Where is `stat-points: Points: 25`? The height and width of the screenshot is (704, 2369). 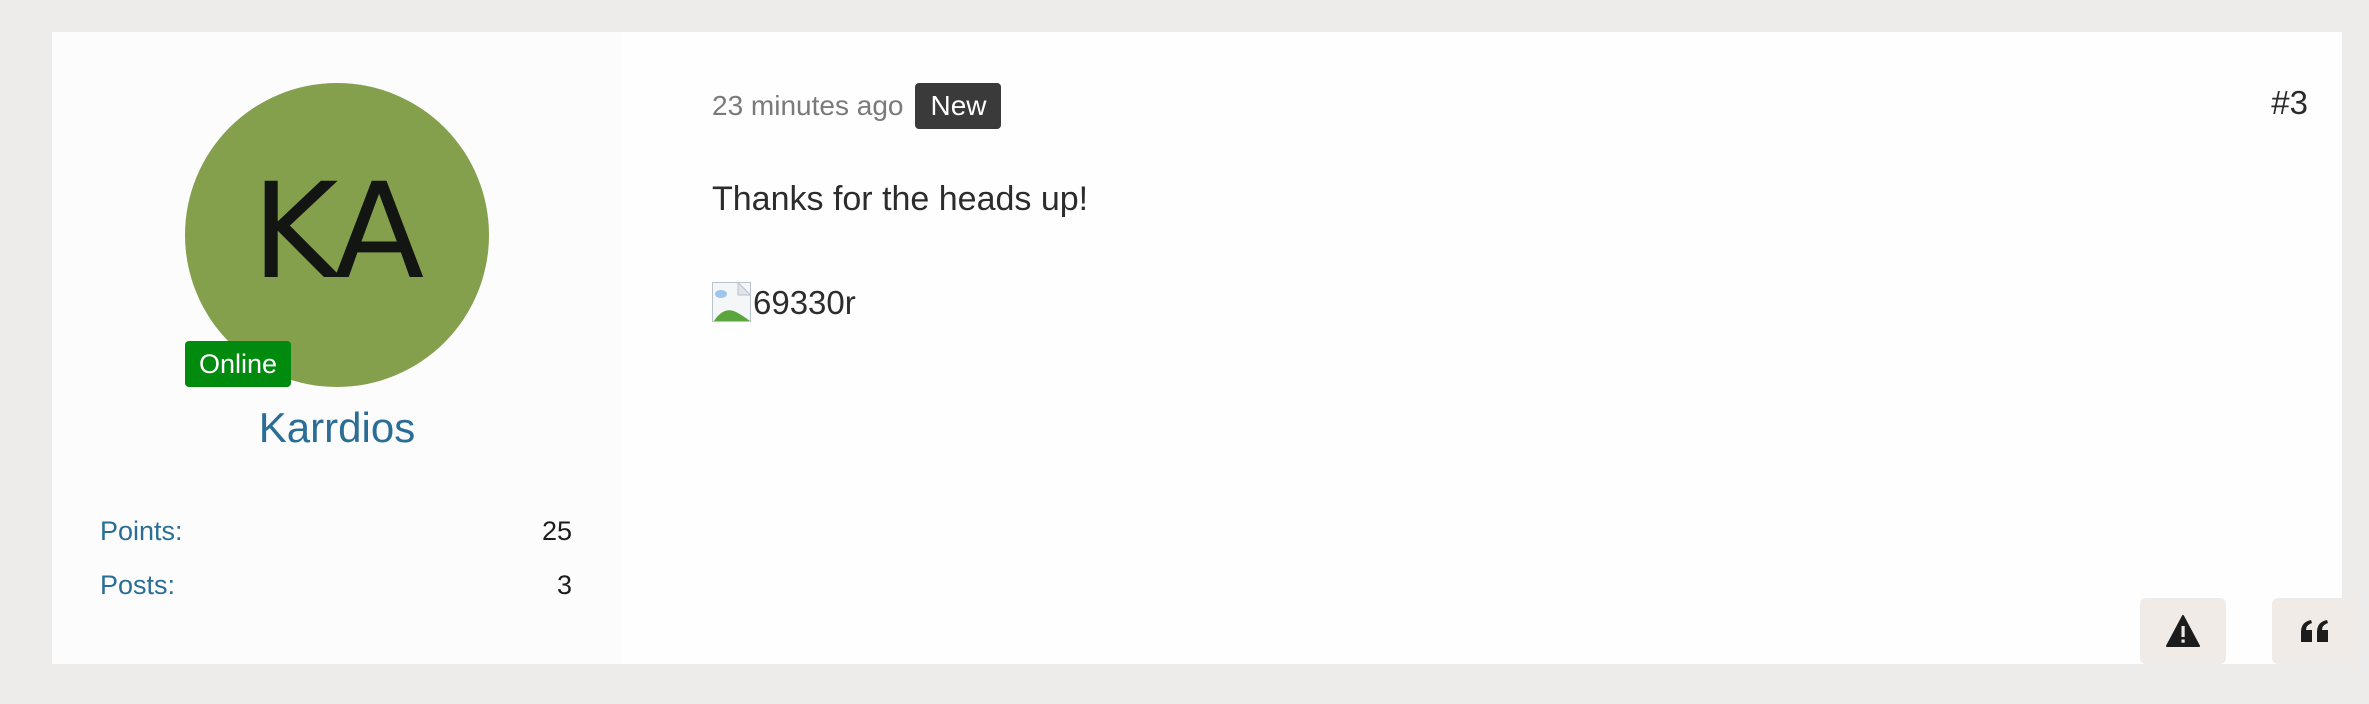
stat-points: Points: 25 is located at coordinates (336, 531).